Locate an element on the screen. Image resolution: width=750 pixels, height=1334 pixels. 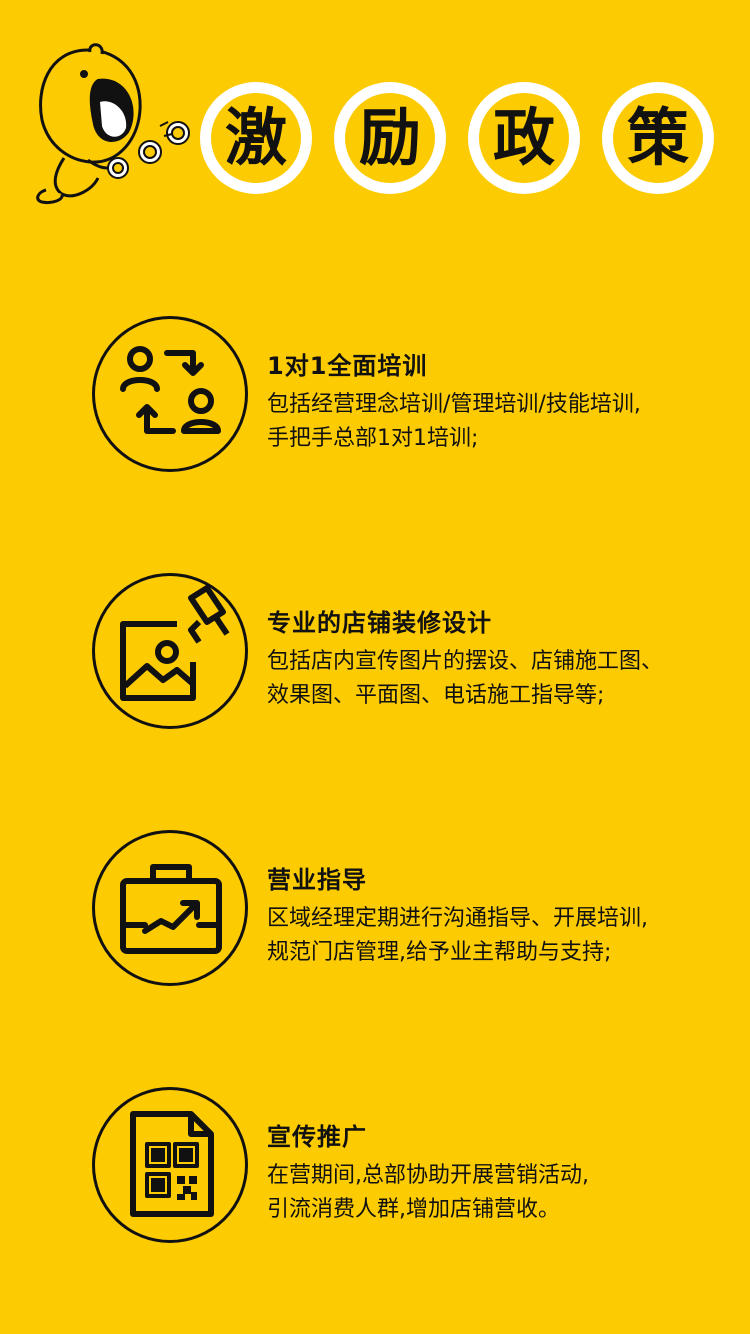
title-char: 励 is located at coordinates (390, 138).